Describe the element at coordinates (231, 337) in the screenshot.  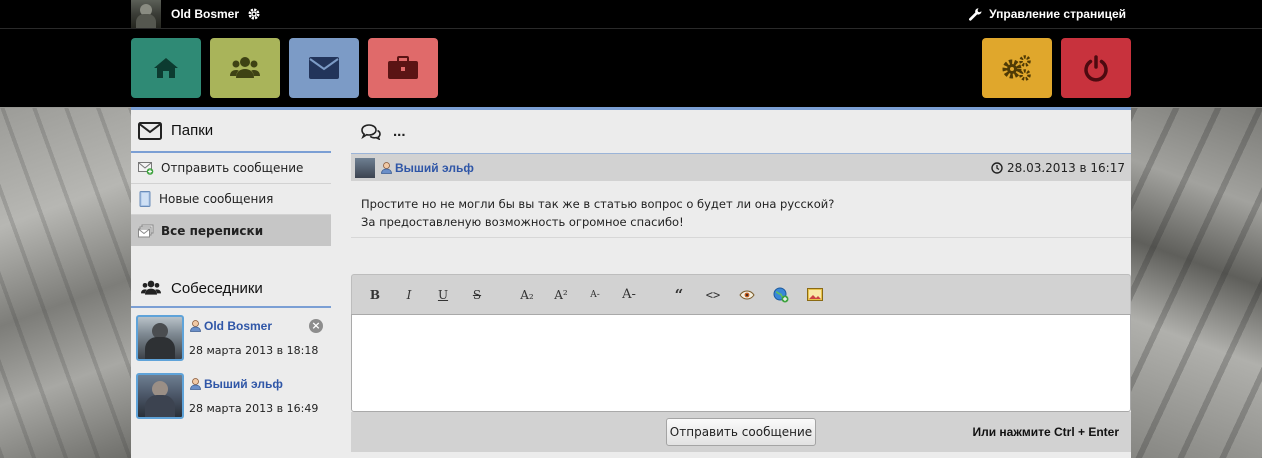
I see `contact-item: Old Bosmer 28 марта 2013 в 18:18 ×` at that location.